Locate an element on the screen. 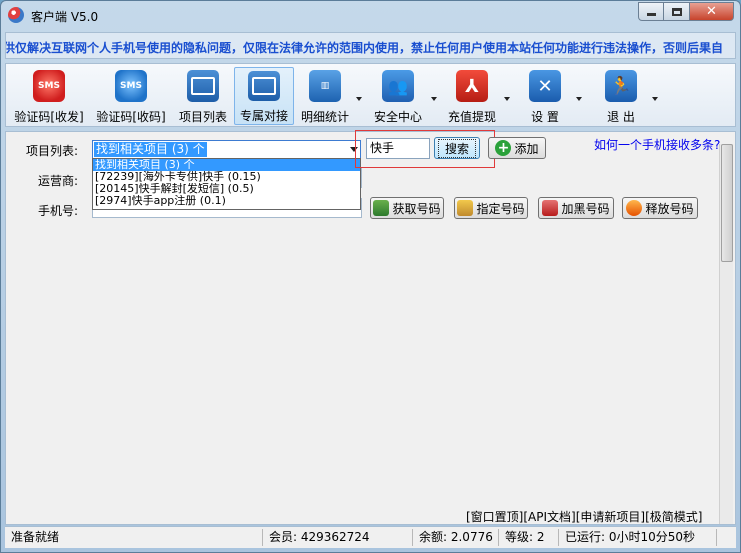  toolbar-label: 项目列表 is located at coordinates (202, 117).